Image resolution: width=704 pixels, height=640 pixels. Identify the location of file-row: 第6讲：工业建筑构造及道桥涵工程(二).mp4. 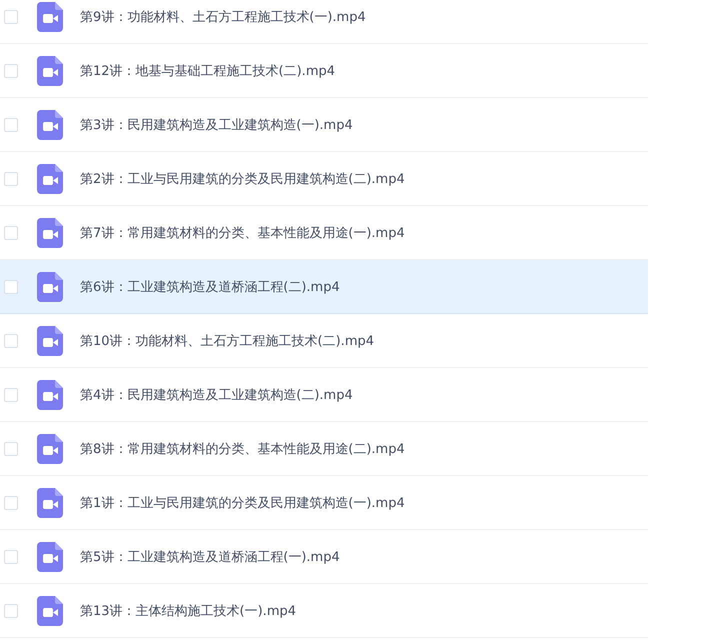
(324, 287).